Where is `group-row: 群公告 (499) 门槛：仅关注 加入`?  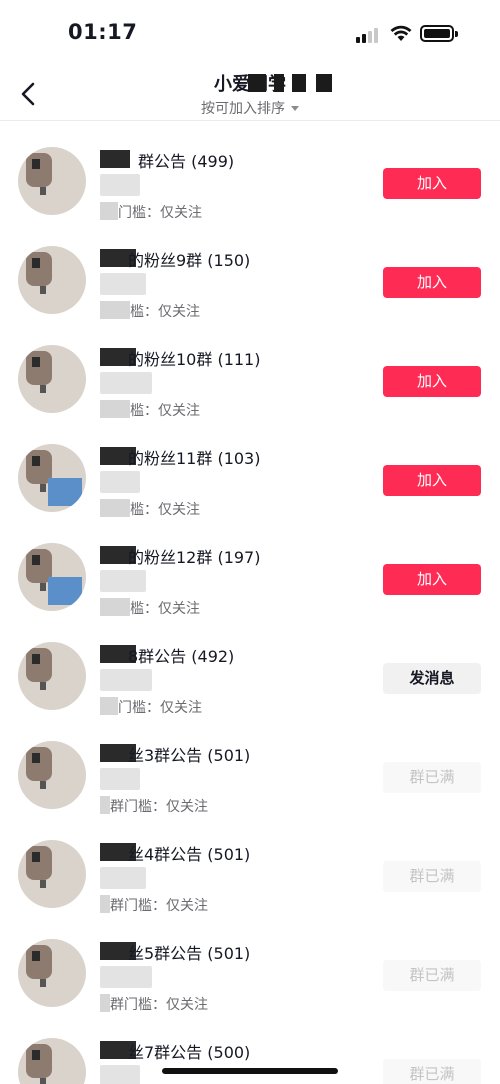
group-row: 群公告 (499) 门槛：仅关注 加入 is located at coordinates (250, 171).